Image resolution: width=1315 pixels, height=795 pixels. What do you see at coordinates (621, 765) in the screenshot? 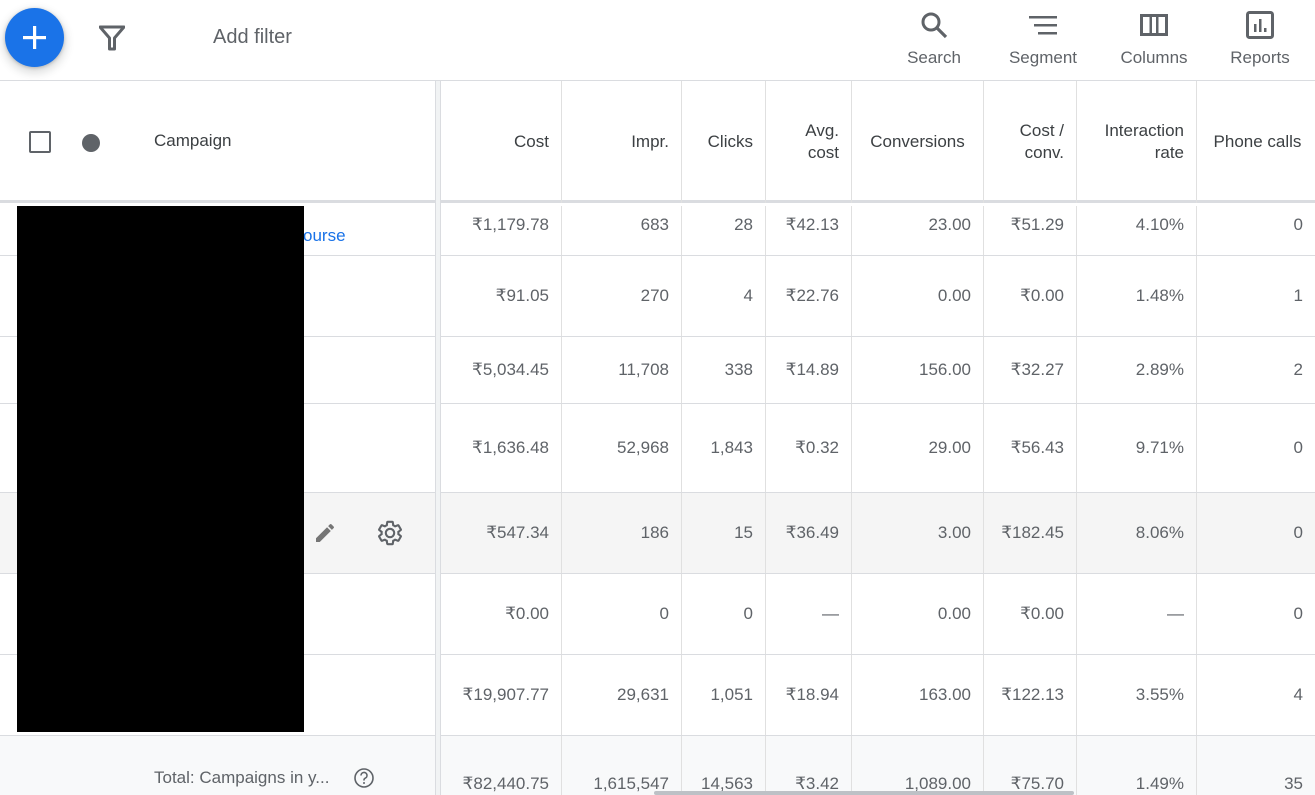
I see `cell-impr: 1,615,547` at bounding box center [621, 765].